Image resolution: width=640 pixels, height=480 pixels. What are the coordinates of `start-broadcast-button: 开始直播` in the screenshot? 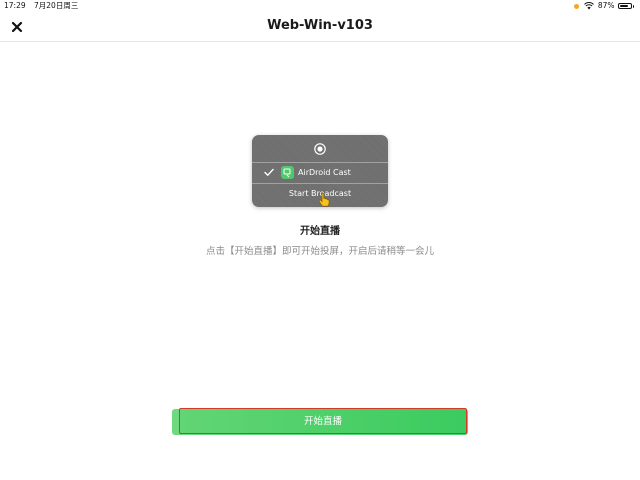 It's located at (323, 421).